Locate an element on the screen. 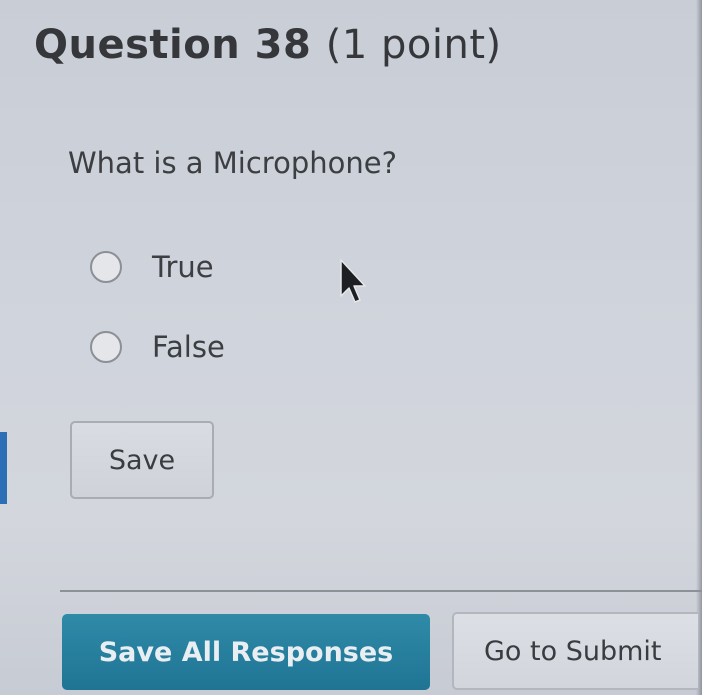 This screenshot has height=695, width=702. question-title: Question 38 (1 point) is located at coordinates (268, 45).